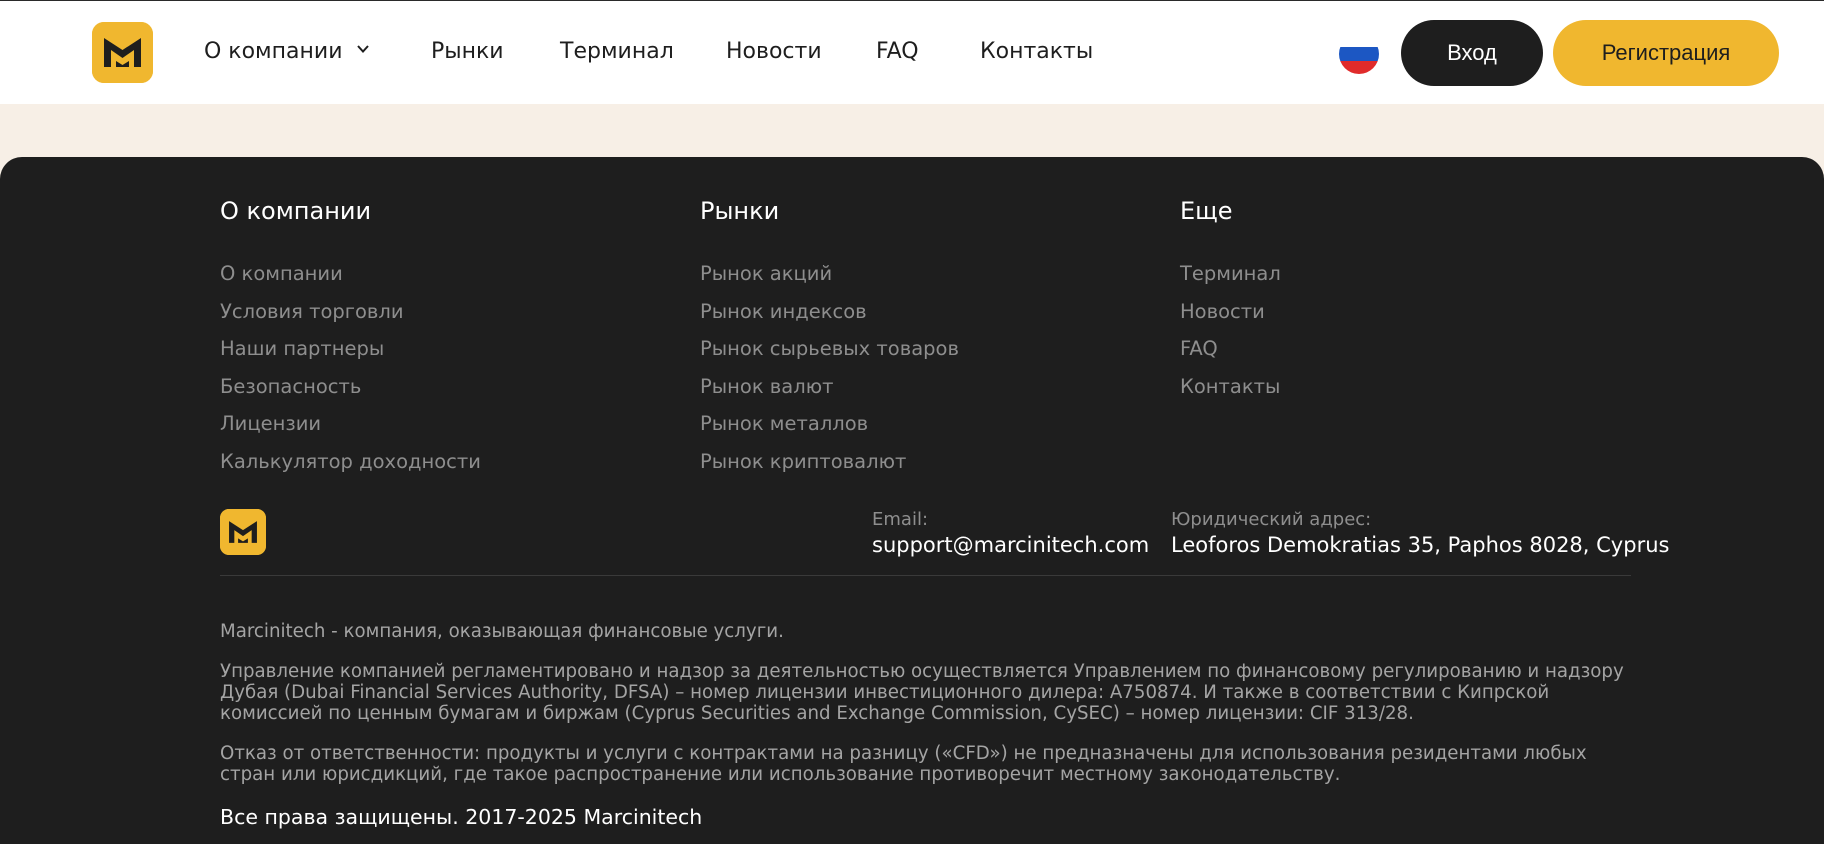  Describe the element at coordinates (617, 51) in the screenshot. I see `nav-terminal: Терминал` at that location.